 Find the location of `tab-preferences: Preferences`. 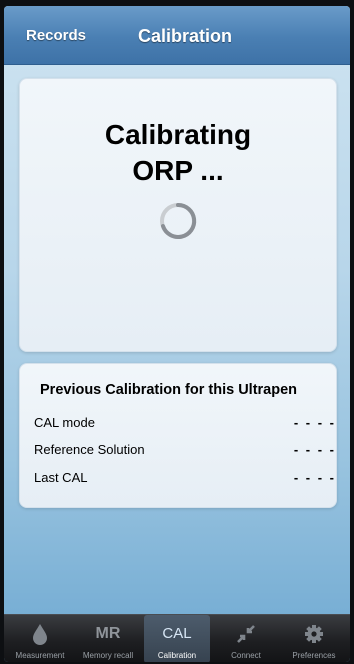

tab-preferences: Preferences is located at coordinates (314, 638).